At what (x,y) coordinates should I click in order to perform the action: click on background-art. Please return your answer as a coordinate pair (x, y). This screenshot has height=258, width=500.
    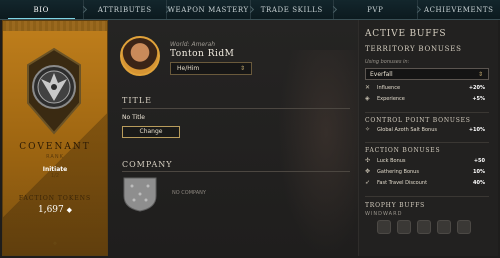
    Looking at the image, I should click on (318, 153).